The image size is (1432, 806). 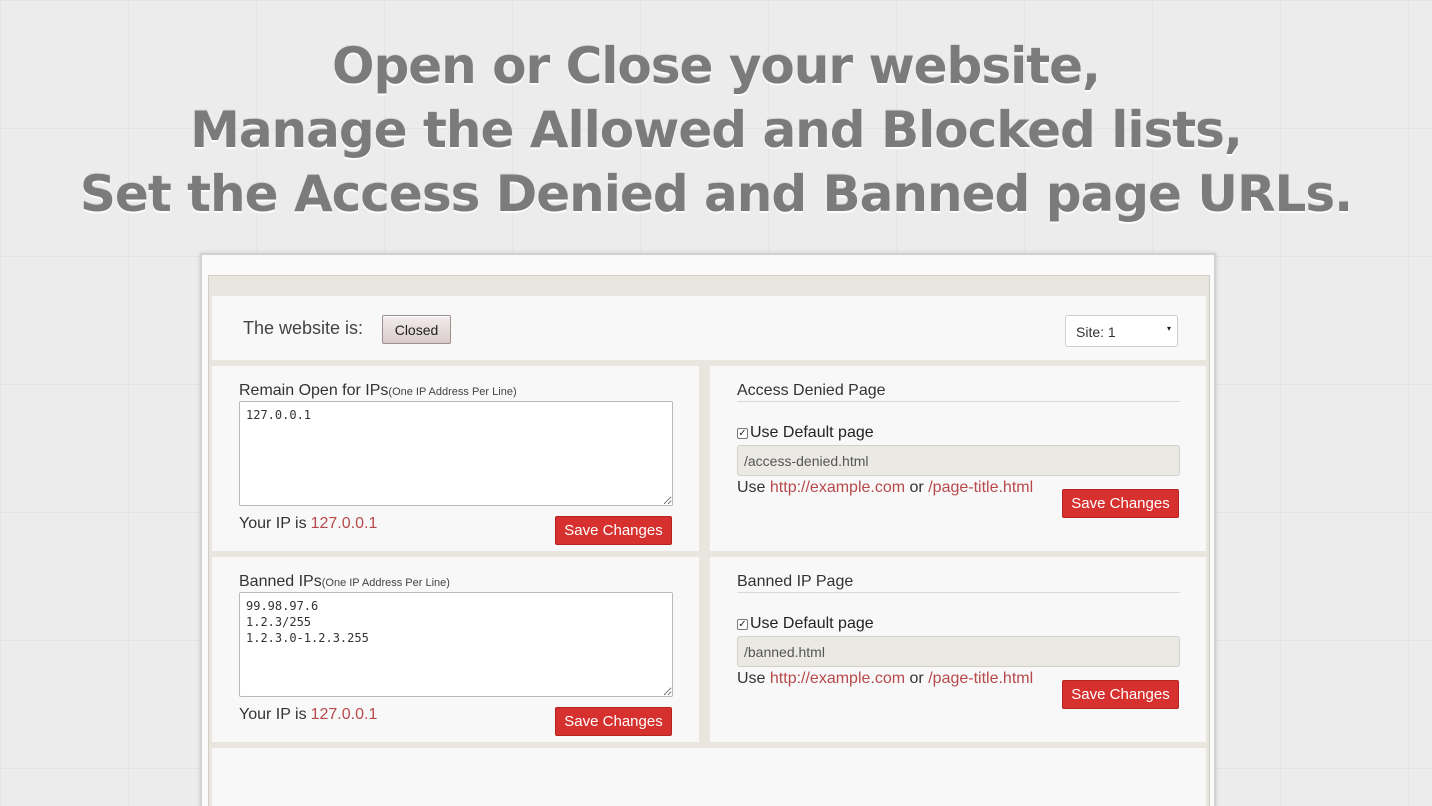 I want to click on website-status-bar: The website is: Closed Site: 1 ▾, so click(x=709, y=328).